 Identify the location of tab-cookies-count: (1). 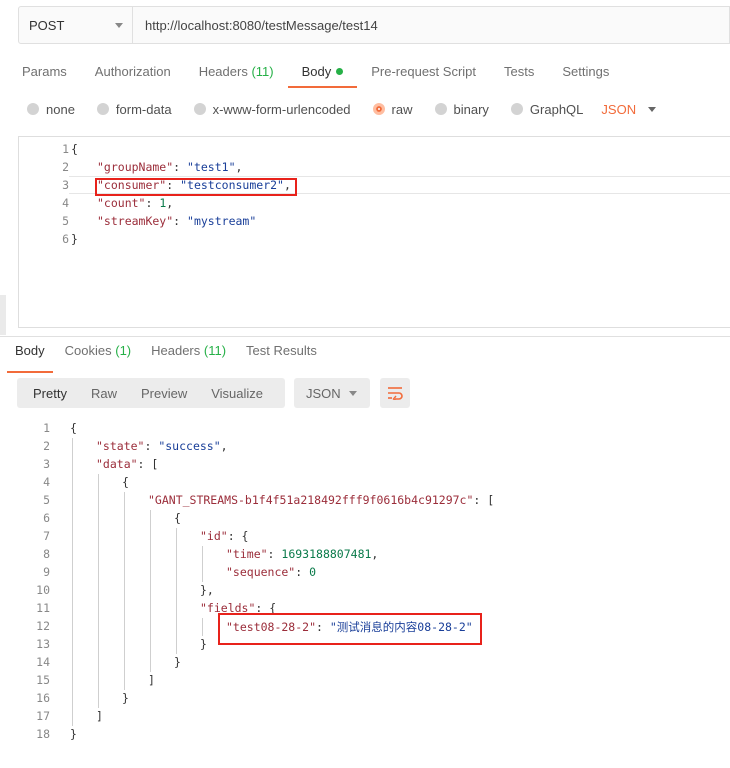
(123, 350).